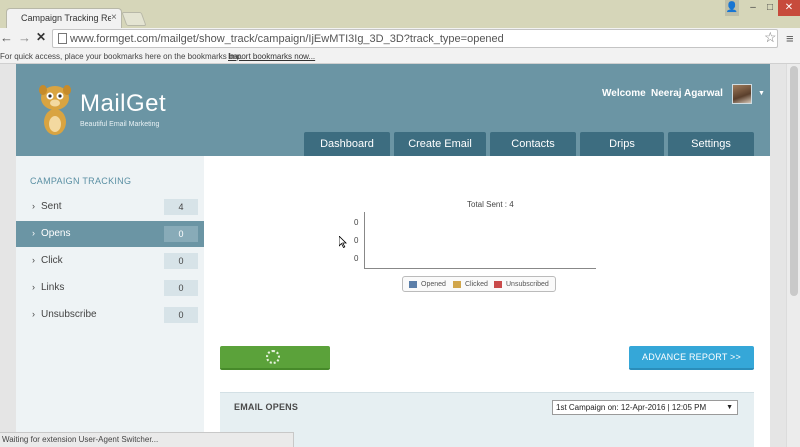  Describe the element at coordinates (691, 358) in the screenshot. I see `advance-report-button: ADVANCE REPORT >>` at that location.